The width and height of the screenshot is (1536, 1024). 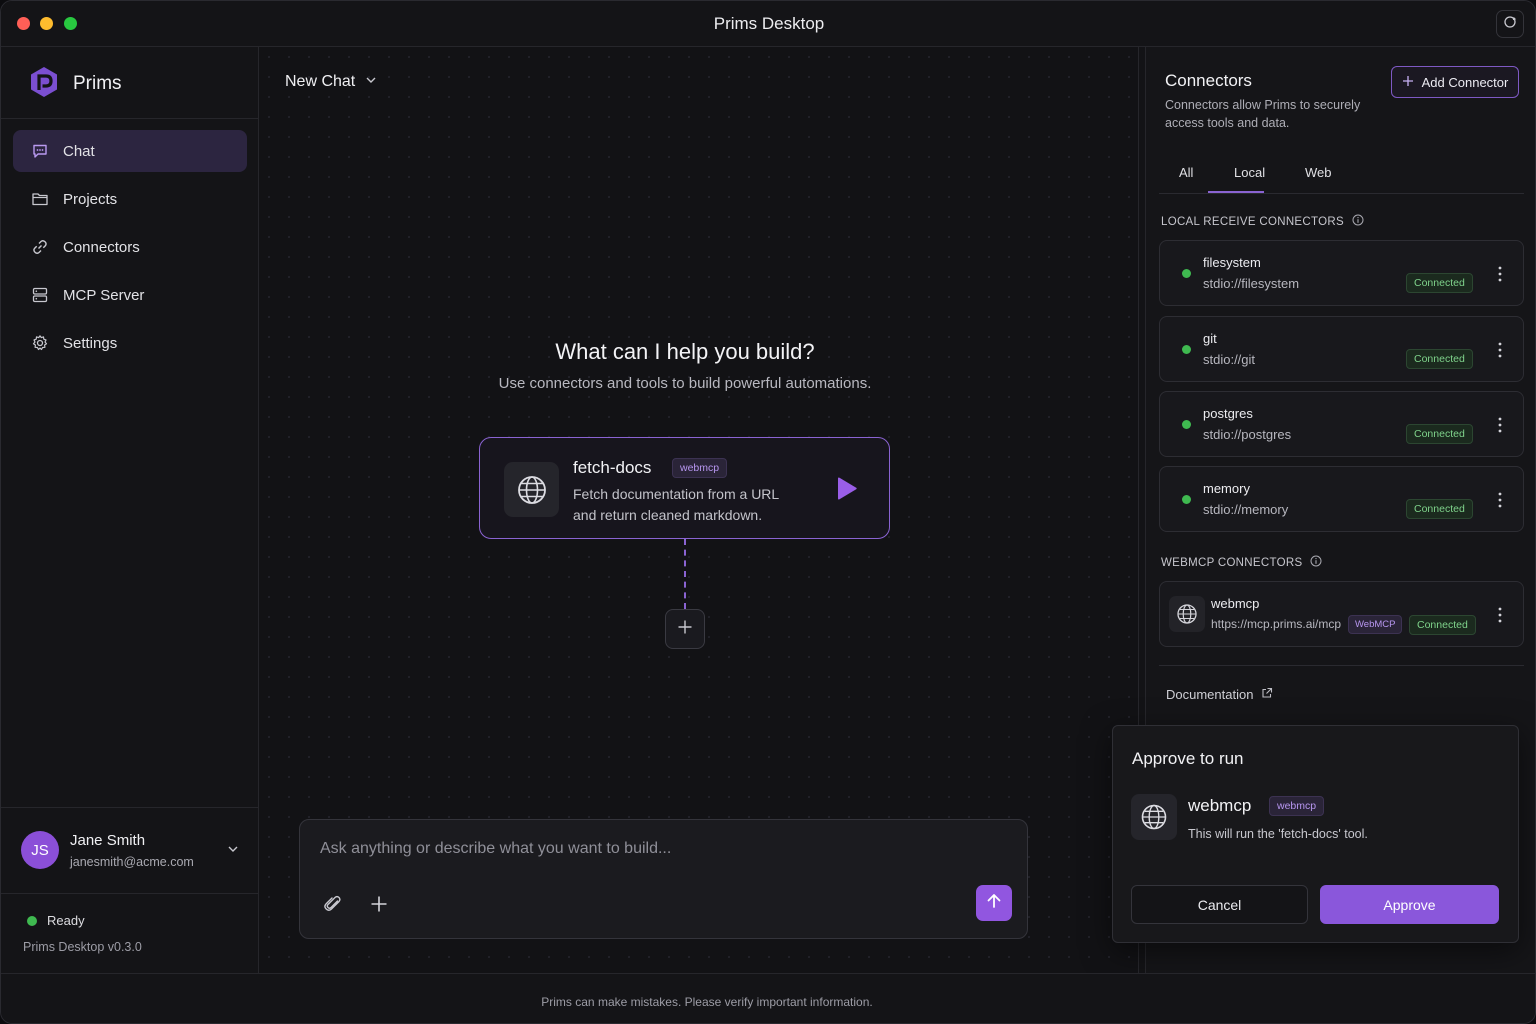 I want to click on approve-badge: webmcp, so click(x=1297, y=806).